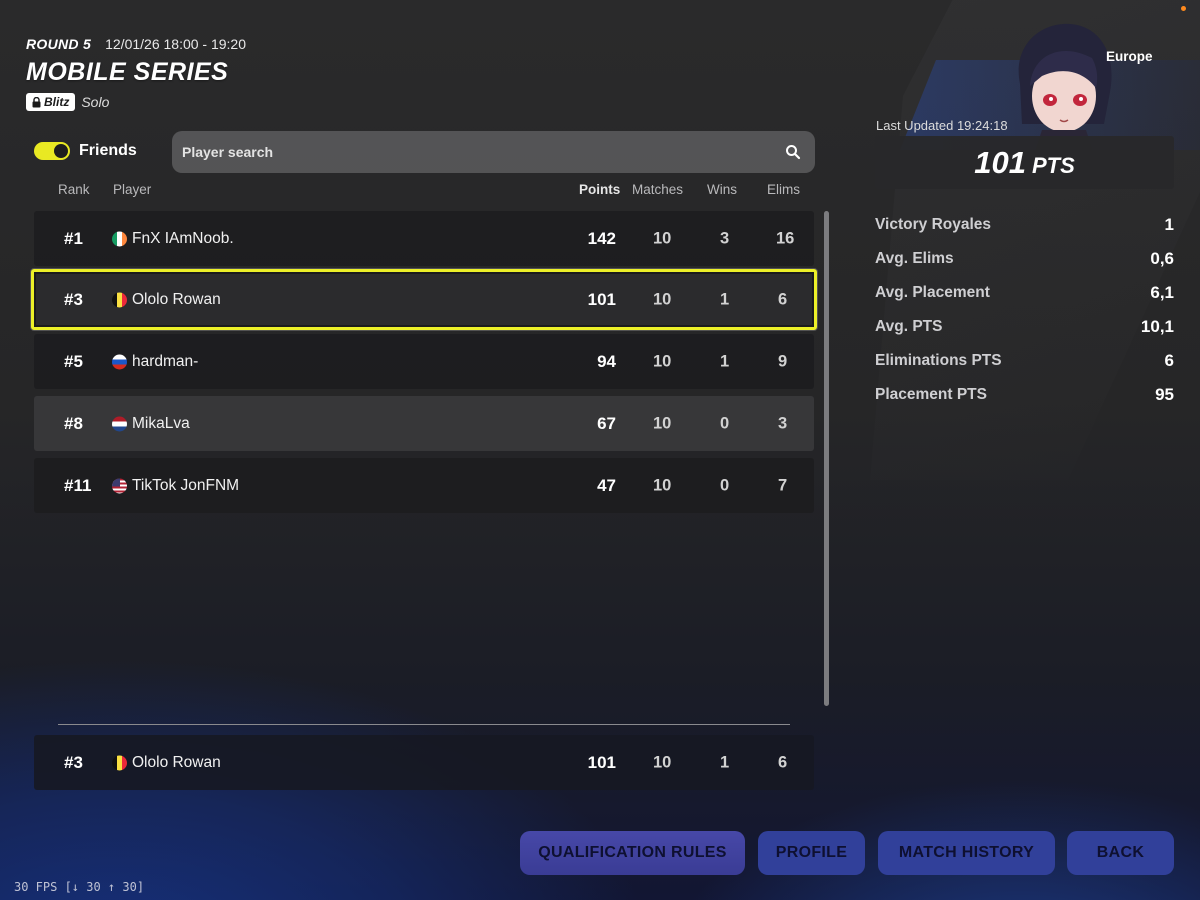 This screenshot has height=900, width=1200. What do you see at coordinates (1053, 165) in the screenshot?
I see `total-points-unit: PTS` at bounding box center [1053, 165].